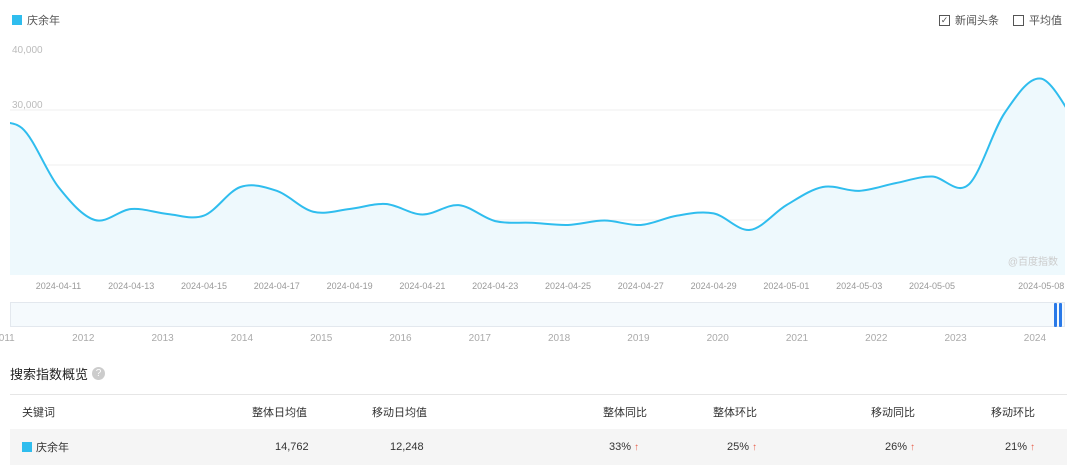  What do you see at coordinates (204, 286) in the screenshot?
I see `x-tick-label: 2024-04-15` at bounding box center [204, 286].